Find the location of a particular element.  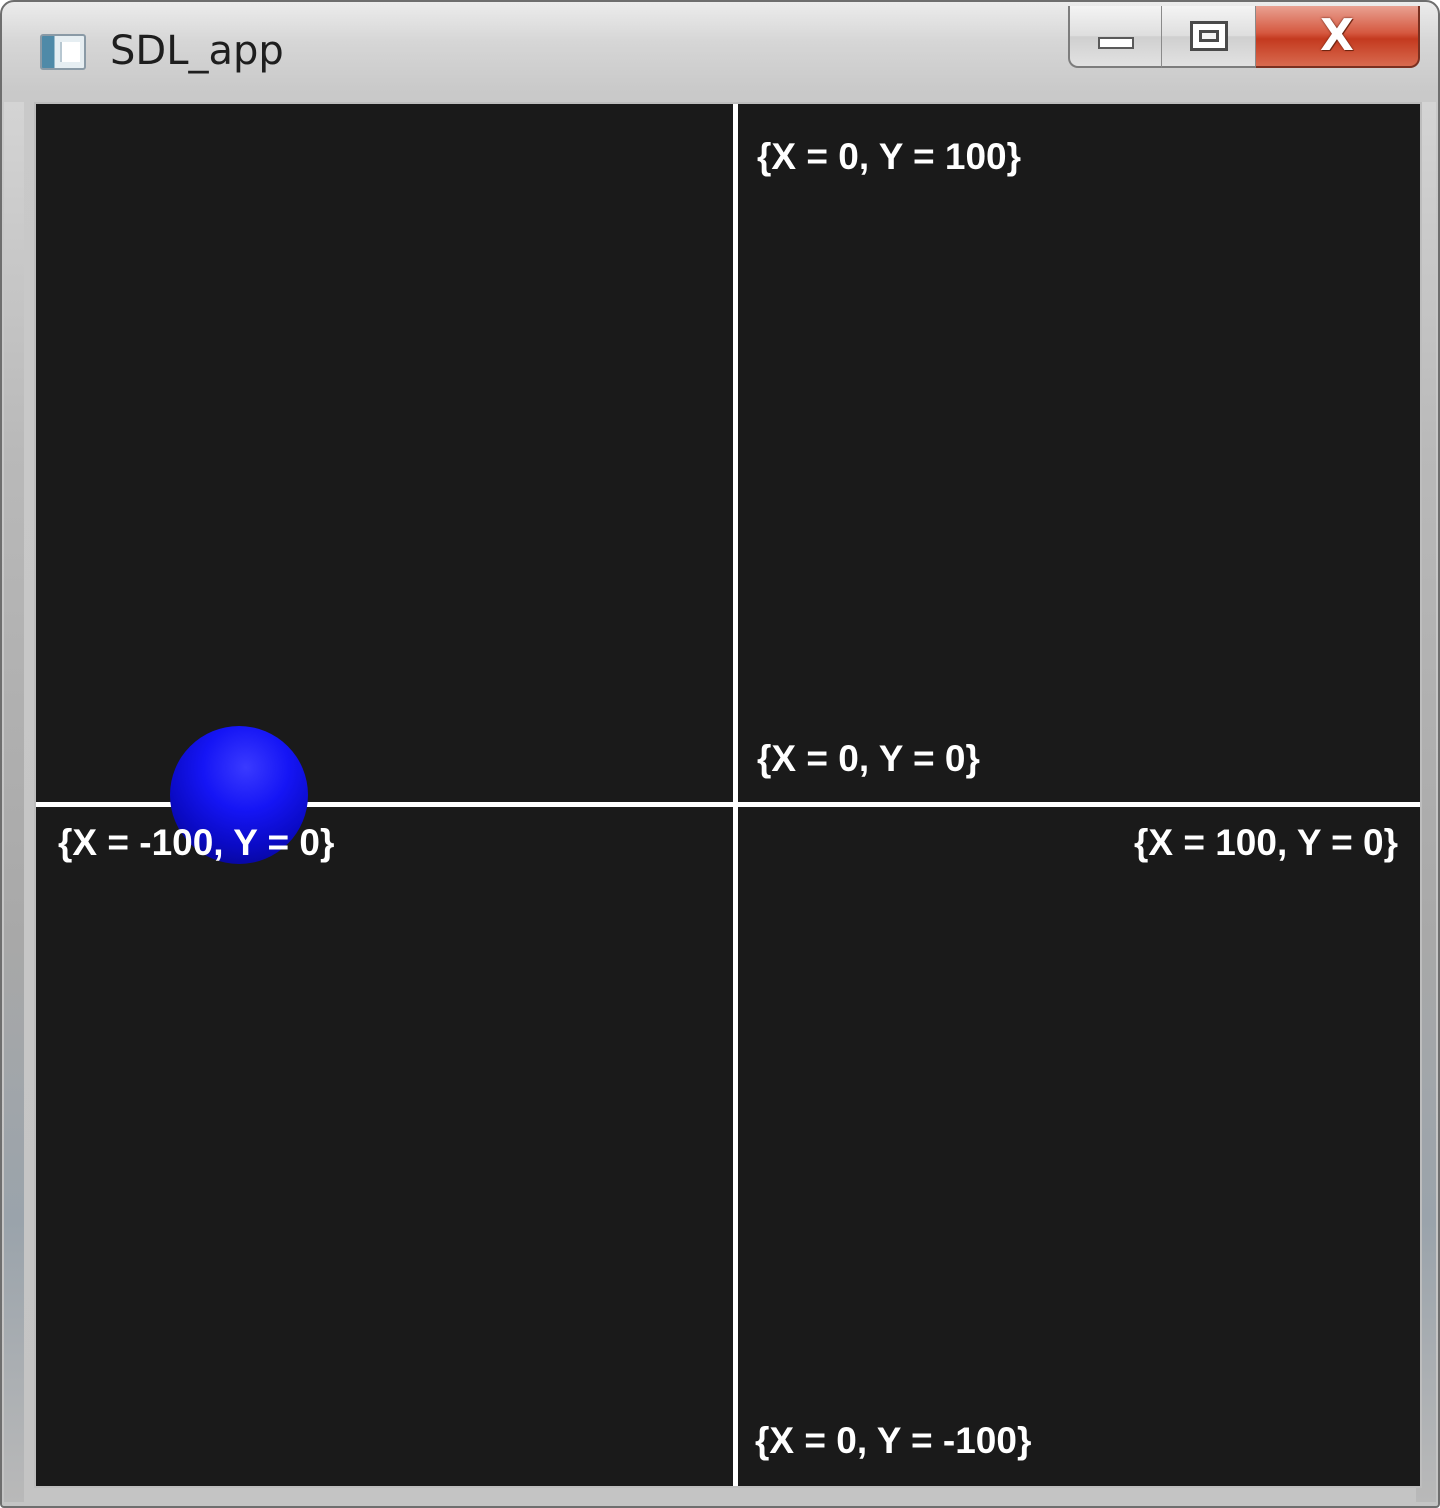

window-frame-left is located at coordinates (14, 802).